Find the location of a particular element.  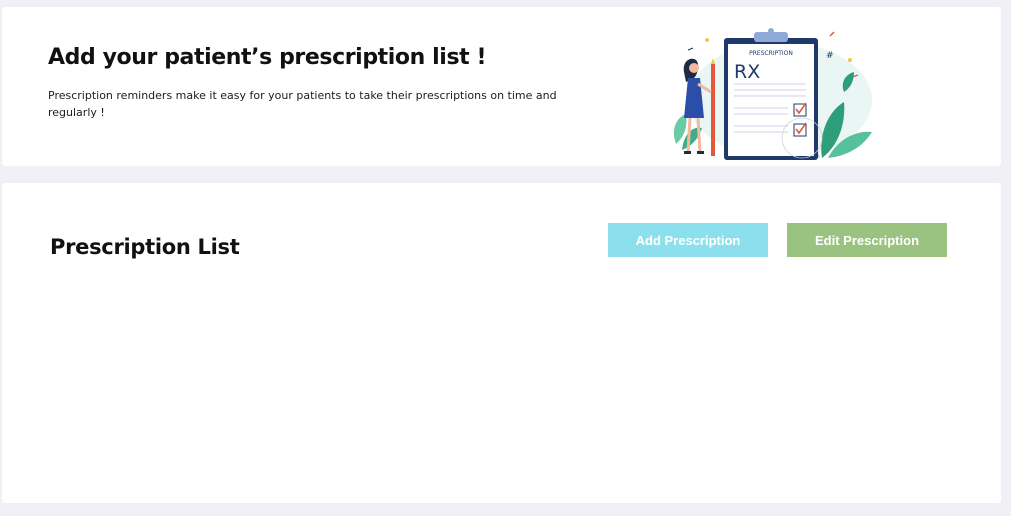

clipboard-rx: RX is located at coordinates (747, 72).